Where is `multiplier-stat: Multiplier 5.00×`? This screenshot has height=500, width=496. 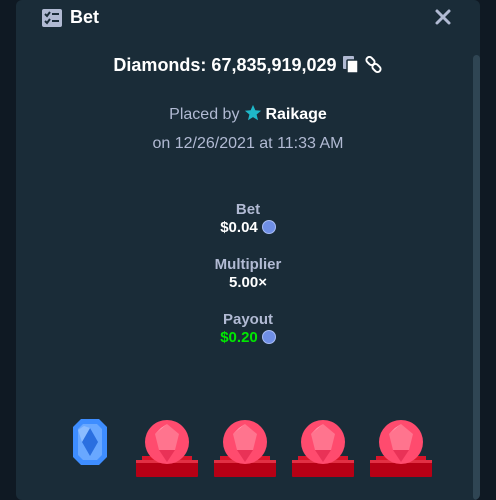 multiplier-stat: Multiplier 5.00× is located at coordinates (248, 274).